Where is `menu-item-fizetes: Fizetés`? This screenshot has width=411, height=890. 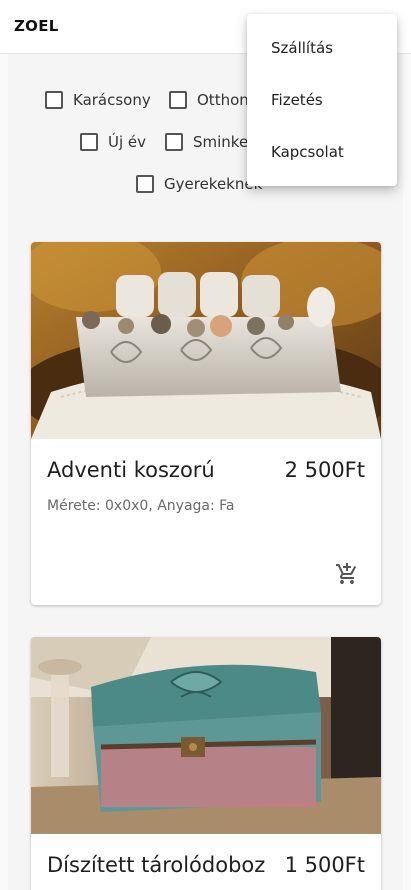
menu-item-fizetes: Fizetés is located at coordinates (322, 100).